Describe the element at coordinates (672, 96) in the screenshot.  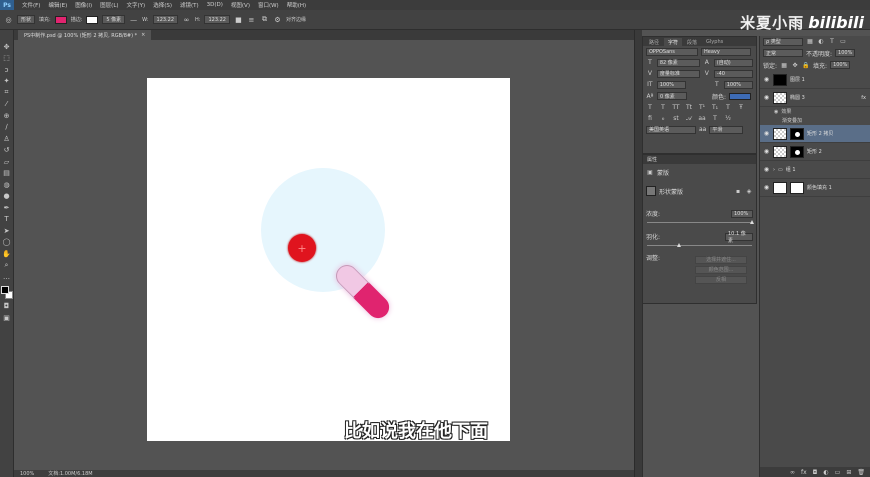
I see `baseline-shift-field: 0 像素` at that location.